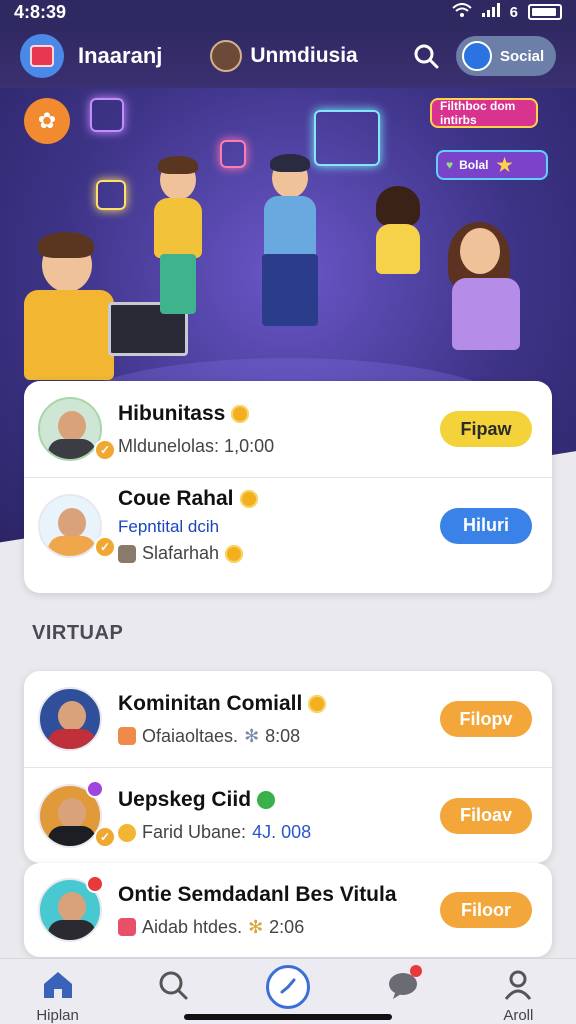 This screenshot has width=576, height=1024. I want to click on nav-label: Hiplan, so click(57, 1015).